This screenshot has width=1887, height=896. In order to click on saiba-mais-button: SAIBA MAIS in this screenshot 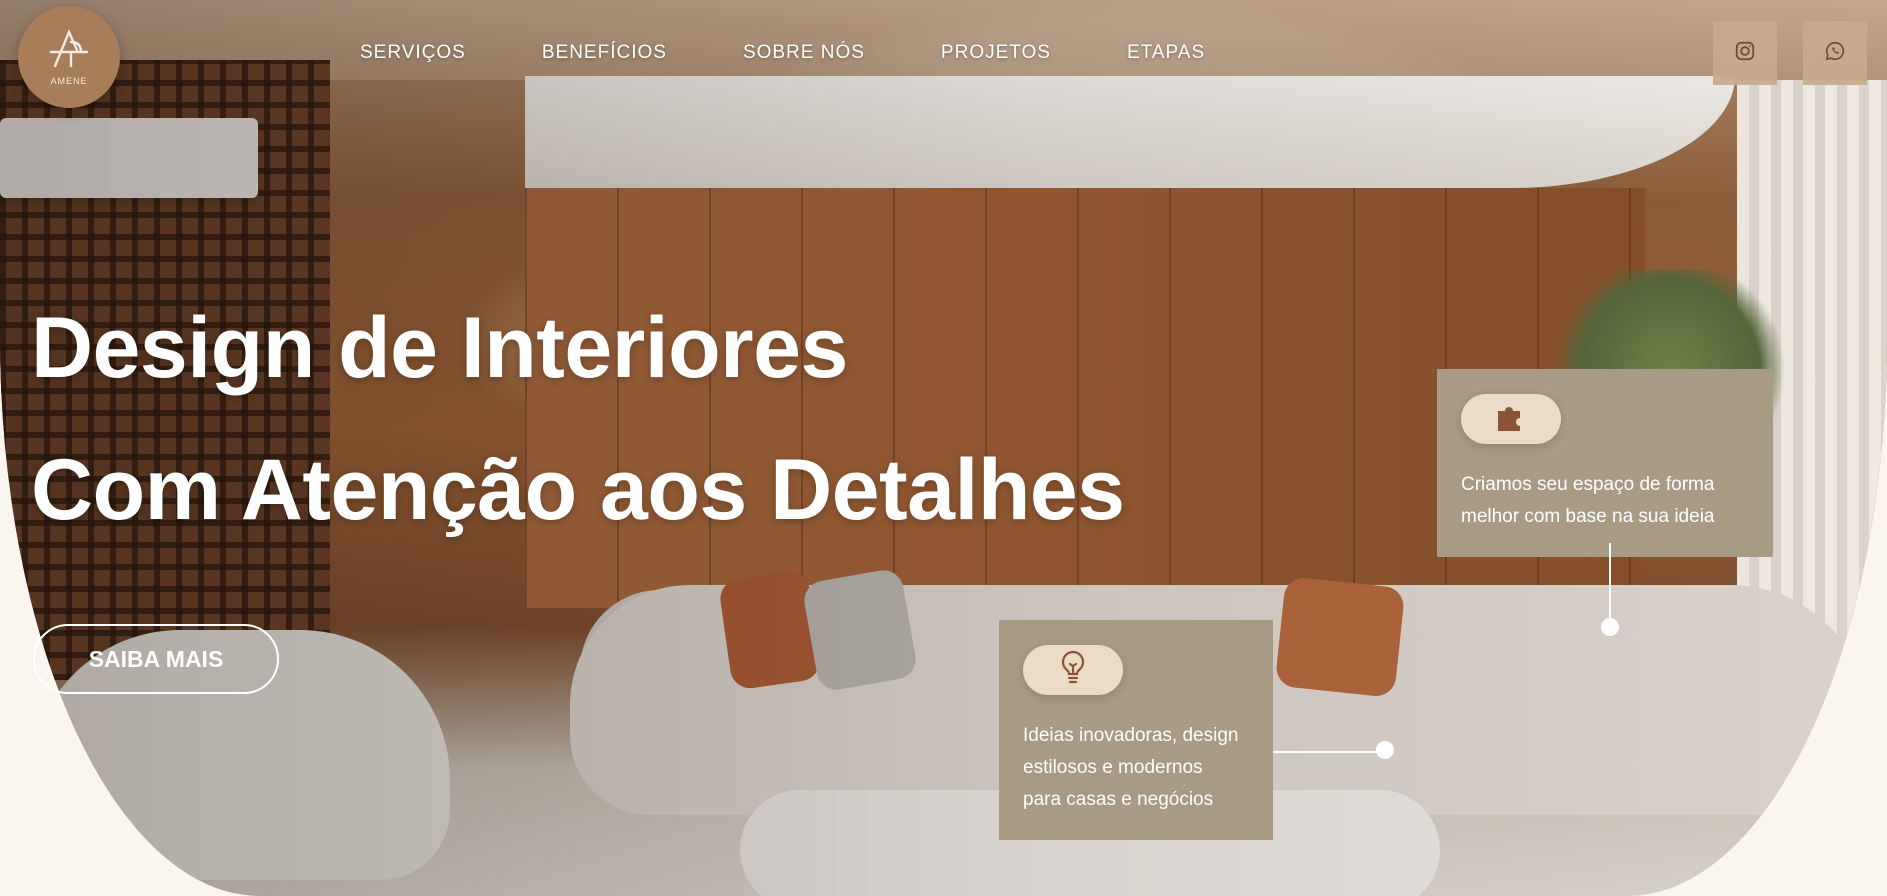, I will do `click(156, 659)`.